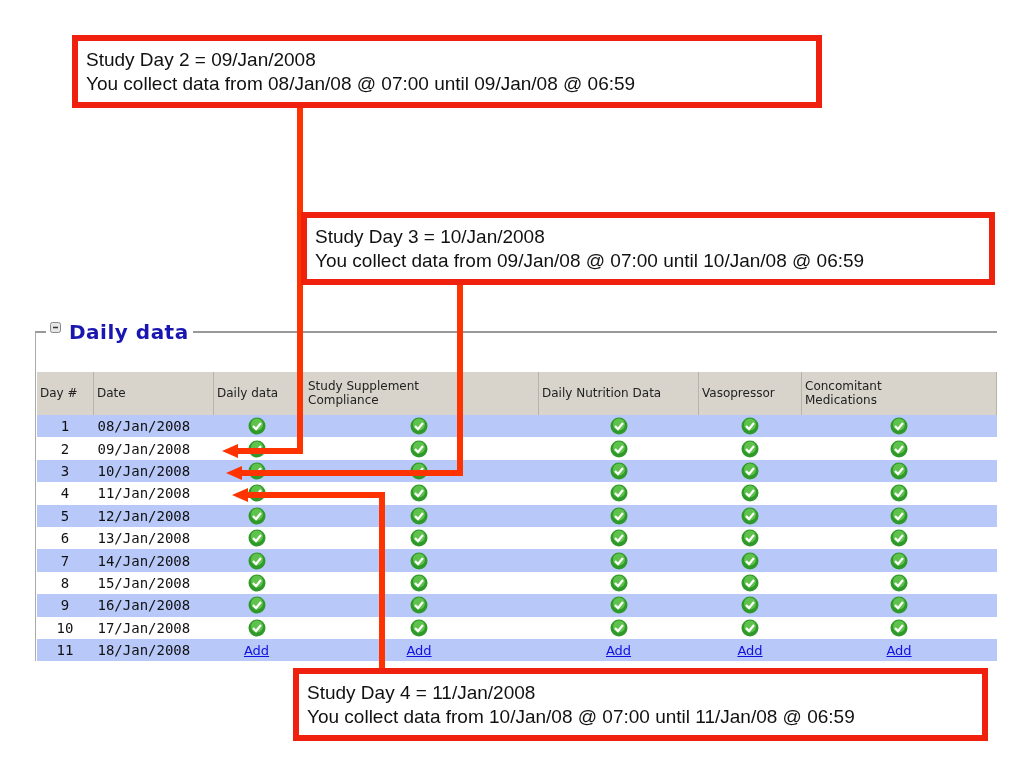  I want to click on day-number: 10, so click(65, 627).